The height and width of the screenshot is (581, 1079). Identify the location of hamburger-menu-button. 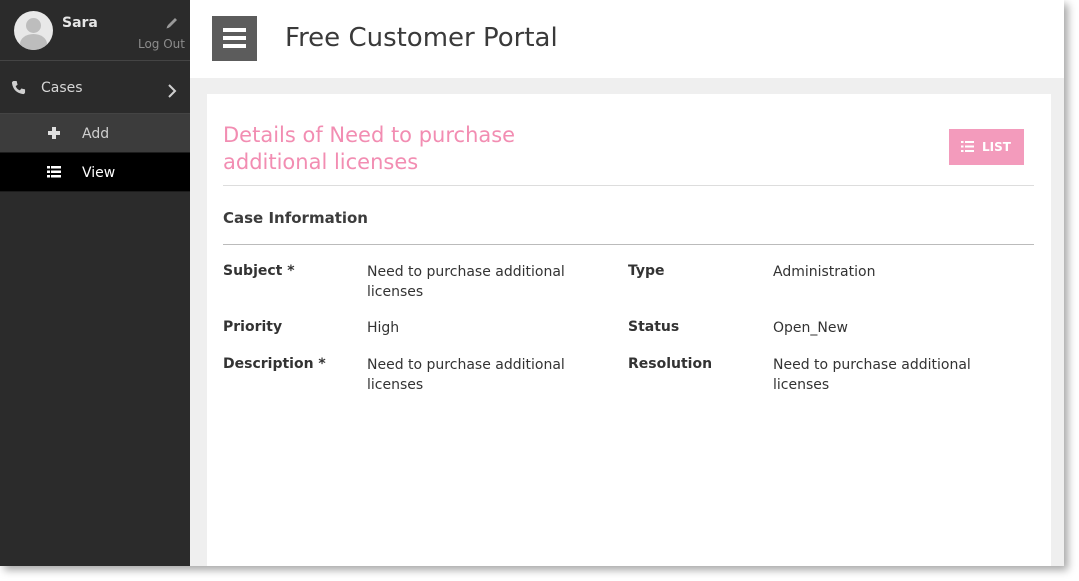
(234, 38).